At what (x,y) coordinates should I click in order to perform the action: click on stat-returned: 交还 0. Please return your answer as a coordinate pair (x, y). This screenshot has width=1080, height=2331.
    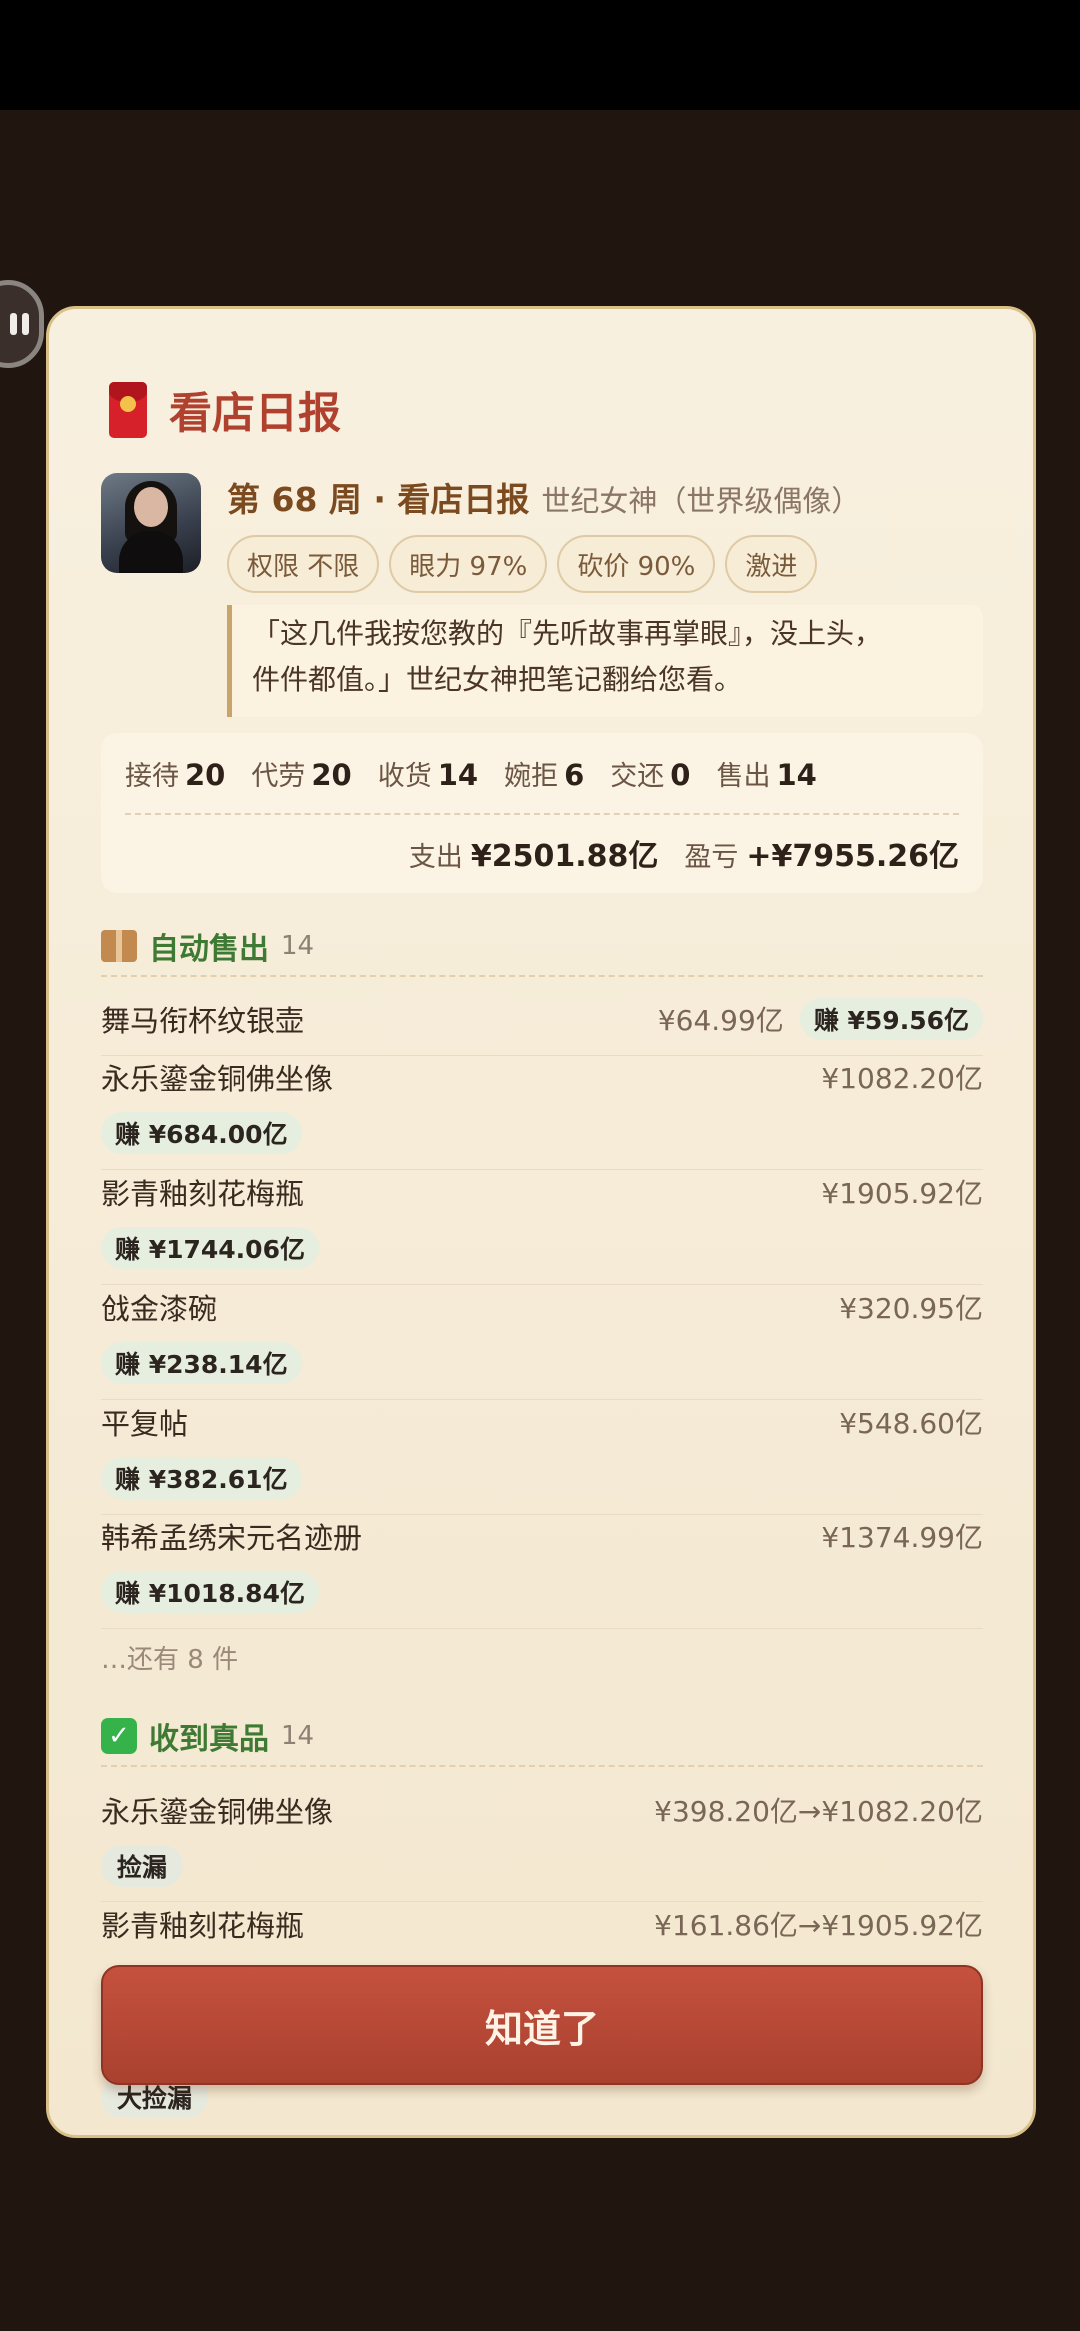
    Looking at the image, I should click on (650, 774).